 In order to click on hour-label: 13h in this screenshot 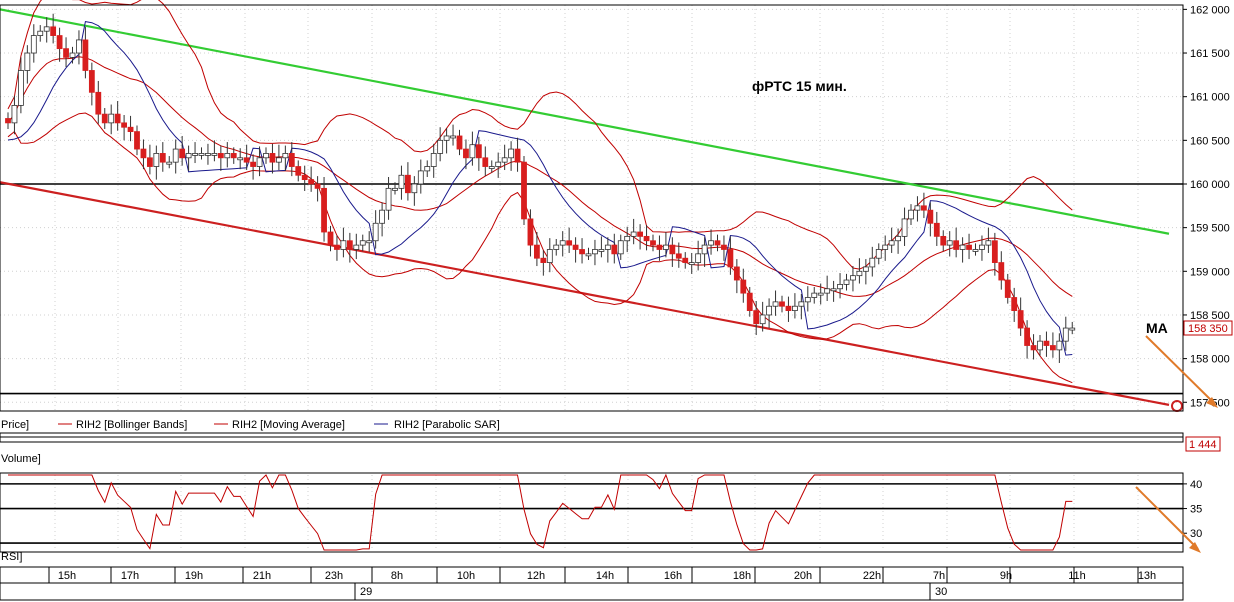, I will do `click(1147, 576)`.